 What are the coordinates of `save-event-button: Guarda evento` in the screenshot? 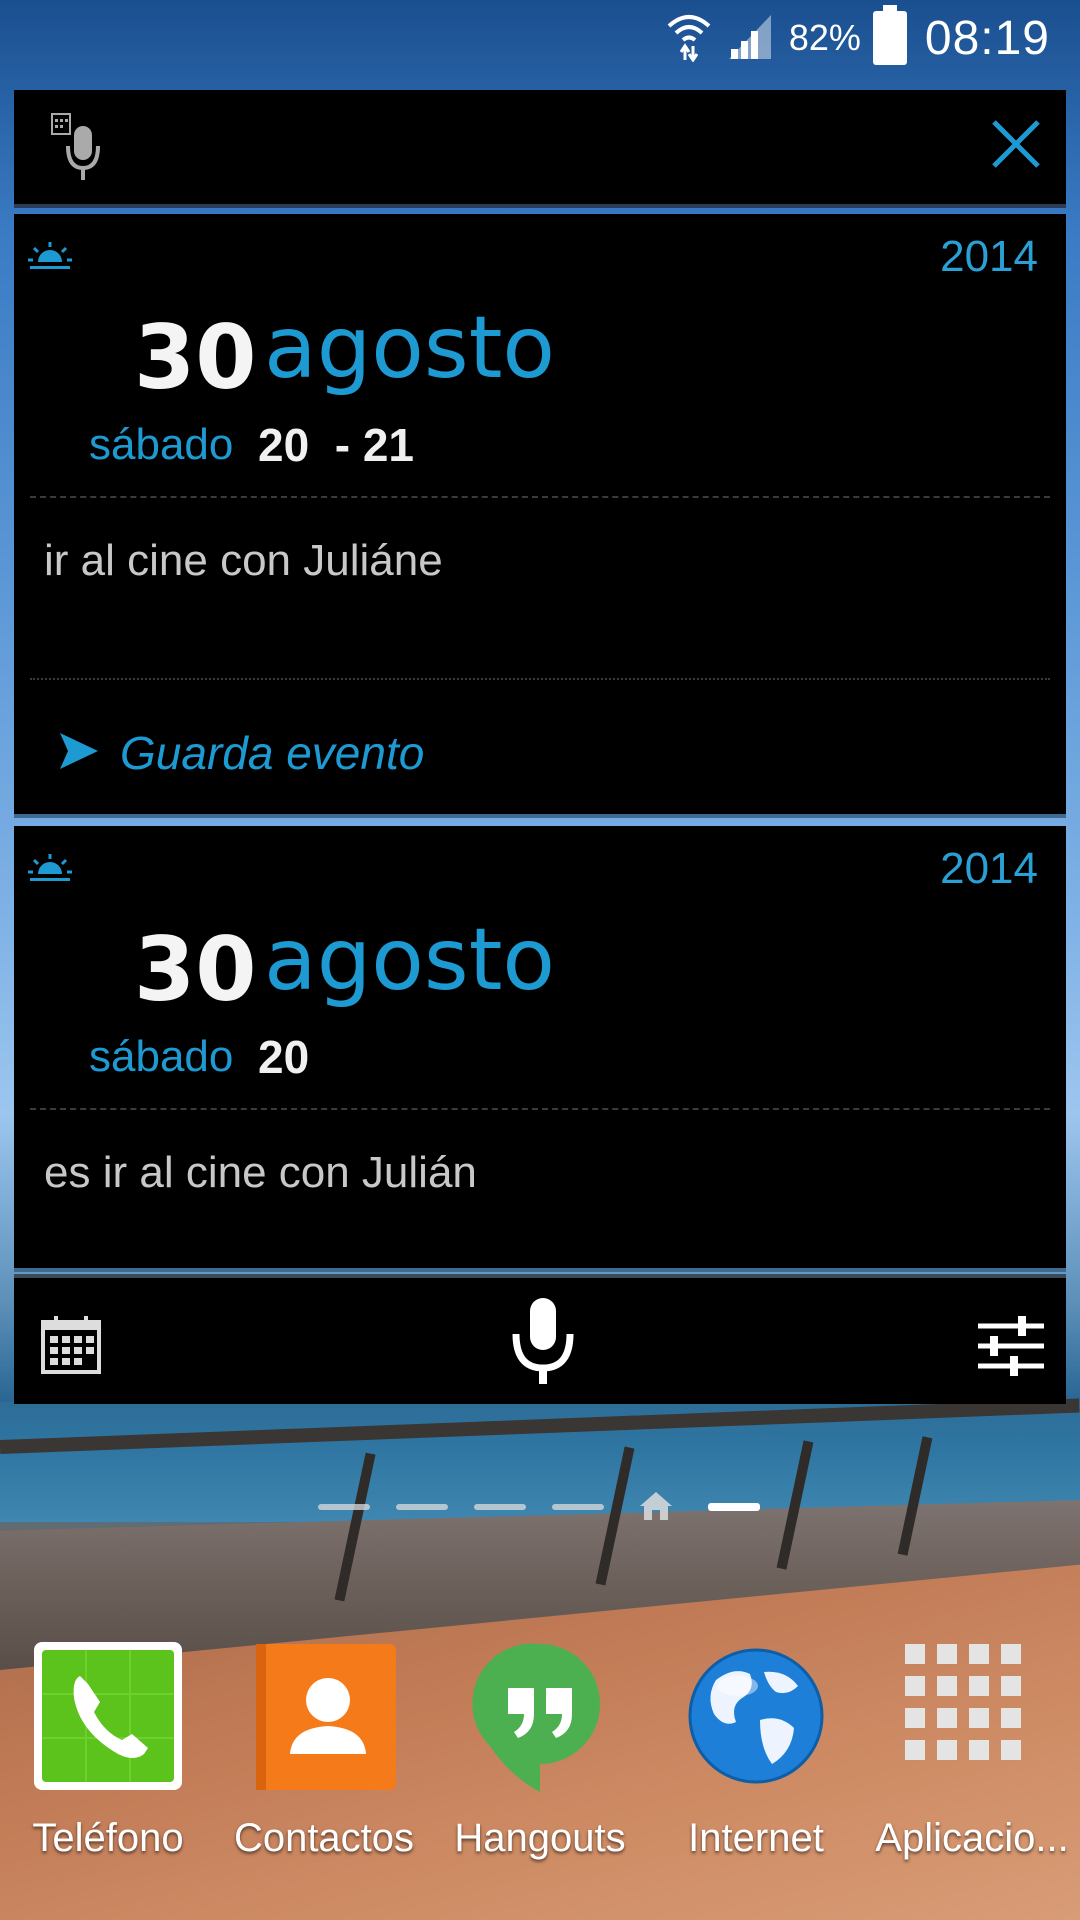 It's located at (241, 753).